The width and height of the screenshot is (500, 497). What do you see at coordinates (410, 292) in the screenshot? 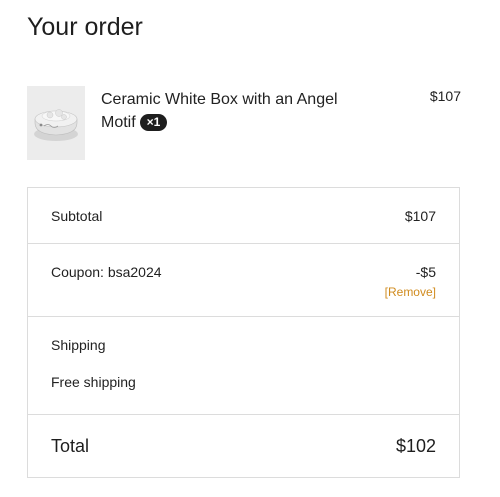
I see `remove-coupon-link: [Remove]` at bounding box center [410, 292].